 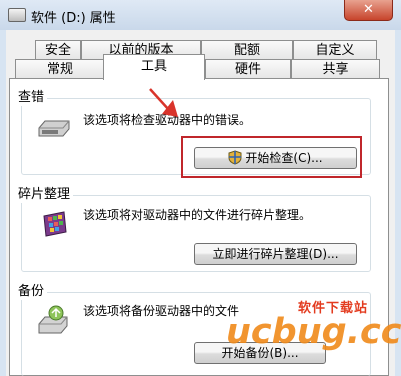 What do you see at coordinates (197, 215) in the screenshot?
I see `defragmentation-description: 该选项将对驱动器中的文件进行碎片整理。` at bounding box center [197, 215].